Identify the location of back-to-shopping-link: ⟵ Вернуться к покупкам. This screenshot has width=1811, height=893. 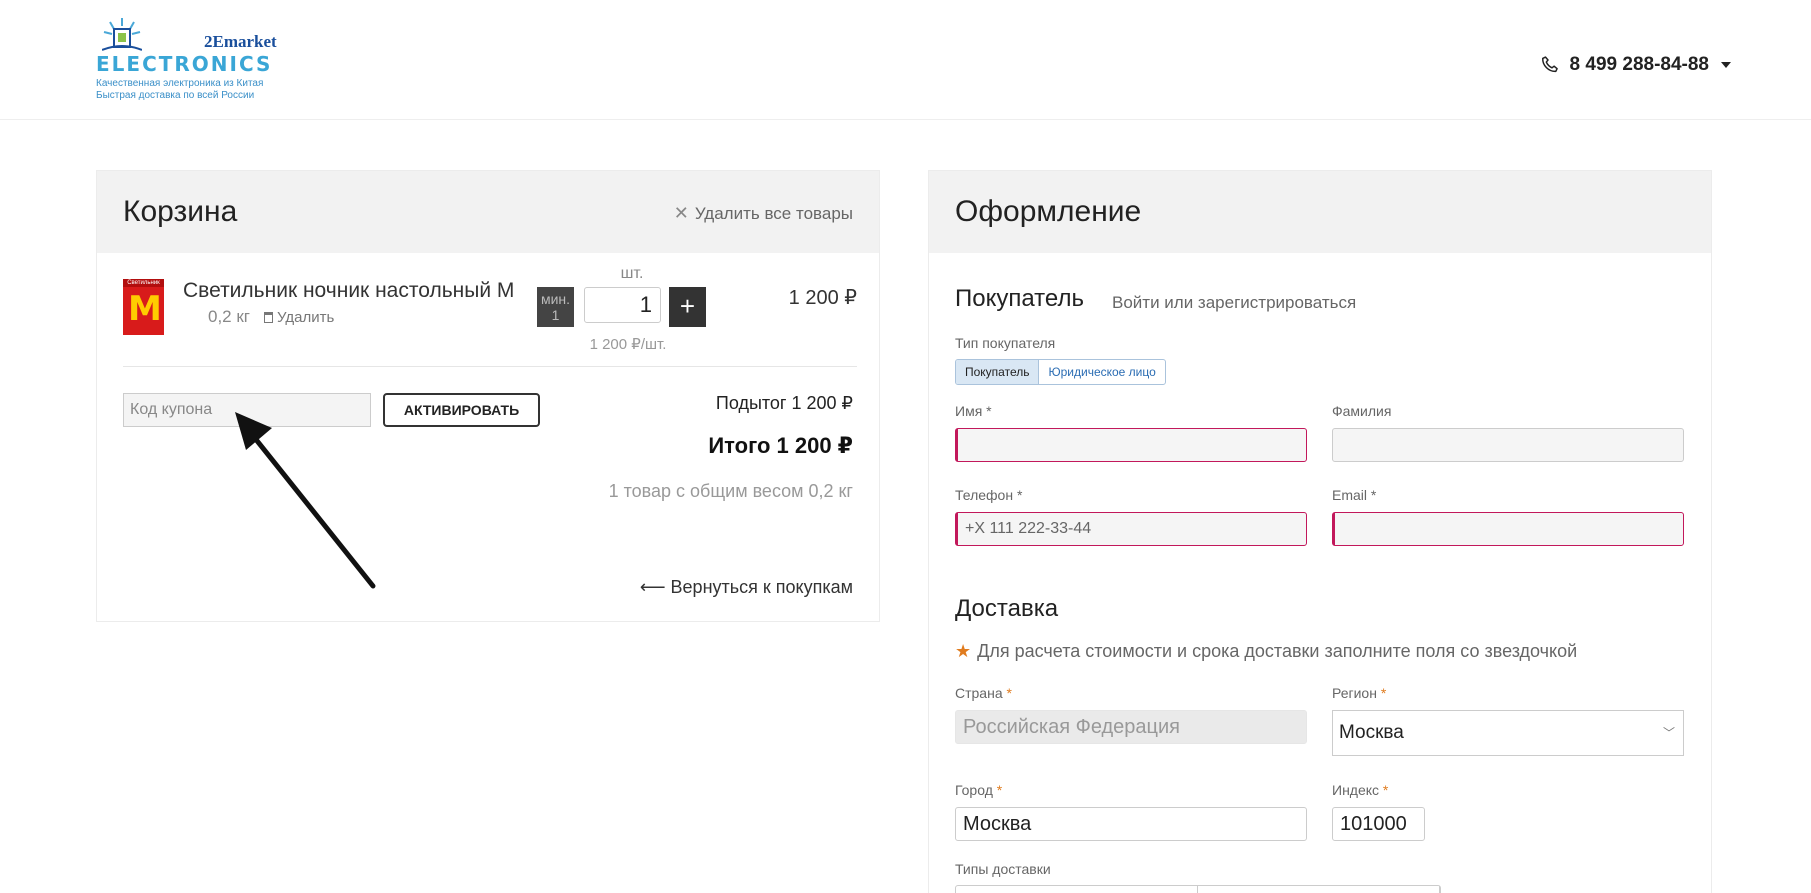
(746, 587).